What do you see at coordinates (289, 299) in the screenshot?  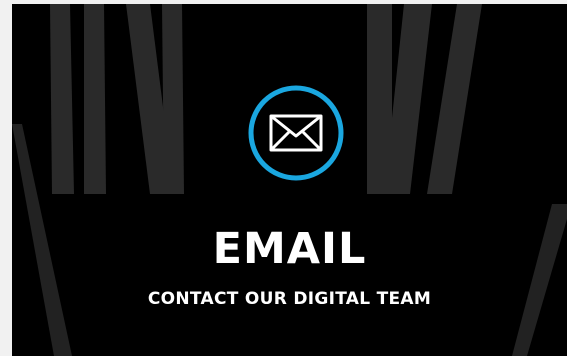 I see `card-subtitle: CONTACT OUR DIGITAL TEAM` at bounding box center [289, 299].